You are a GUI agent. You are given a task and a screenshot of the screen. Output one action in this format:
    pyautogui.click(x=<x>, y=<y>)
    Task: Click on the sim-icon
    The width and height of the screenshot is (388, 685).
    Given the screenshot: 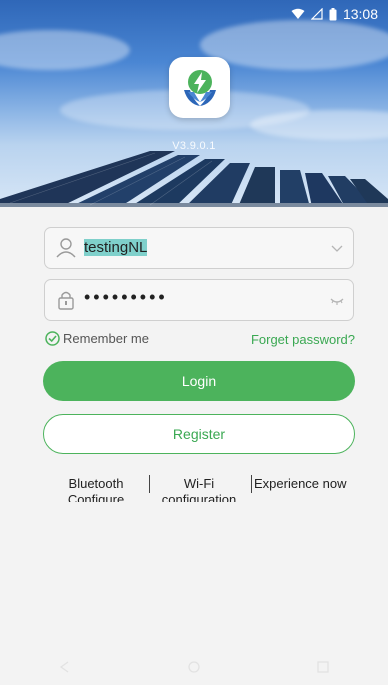 What is the action you would take?
    pyautogui.click(x=316, y=14)
    